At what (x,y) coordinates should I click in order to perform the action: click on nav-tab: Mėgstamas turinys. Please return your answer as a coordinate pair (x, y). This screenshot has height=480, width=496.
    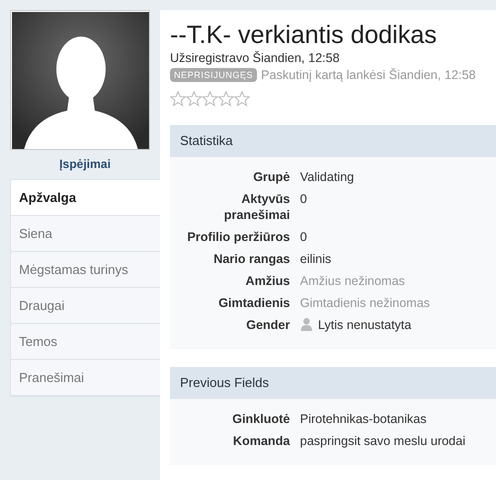
    Looking at the image, I should click on (86, 270).